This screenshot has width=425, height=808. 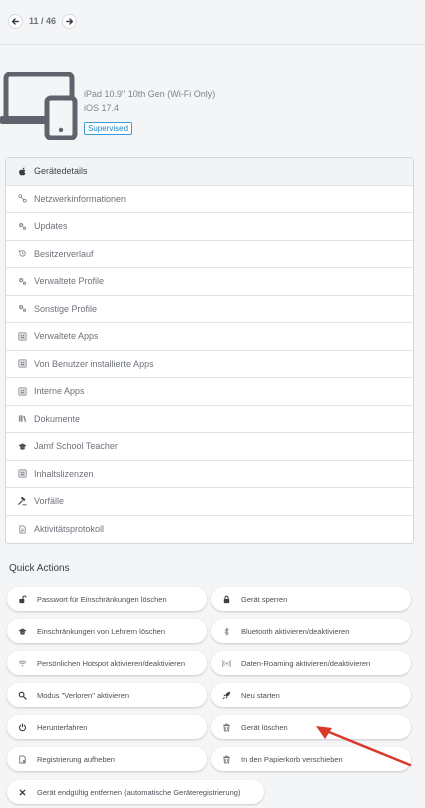 What do you see at coordinates (69, 281) in the screenshot?
I see `menu-item-label: Verwaltete Profile` at bounding box center [69, 281].